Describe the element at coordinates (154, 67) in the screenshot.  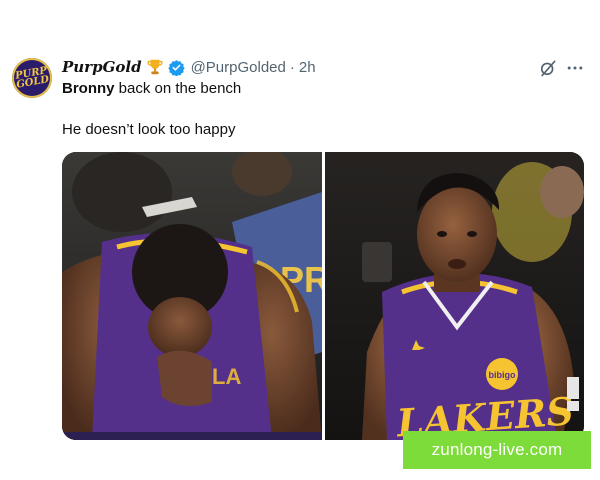
I see `trophy-icon` at that location.